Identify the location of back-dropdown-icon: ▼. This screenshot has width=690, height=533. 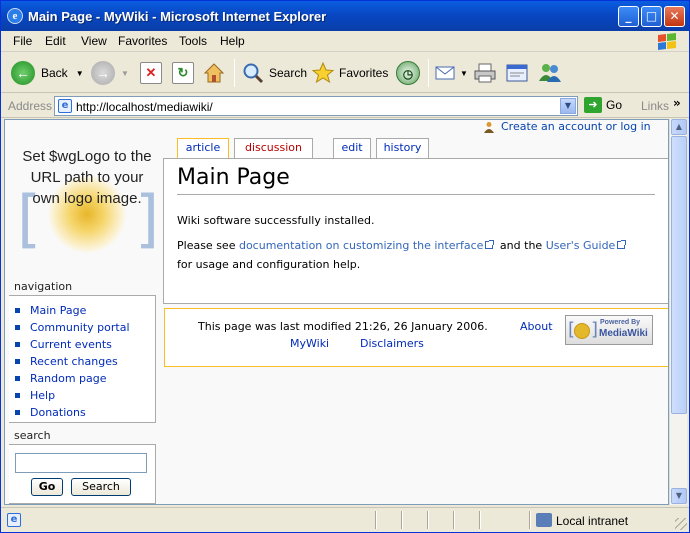
(80, 73).